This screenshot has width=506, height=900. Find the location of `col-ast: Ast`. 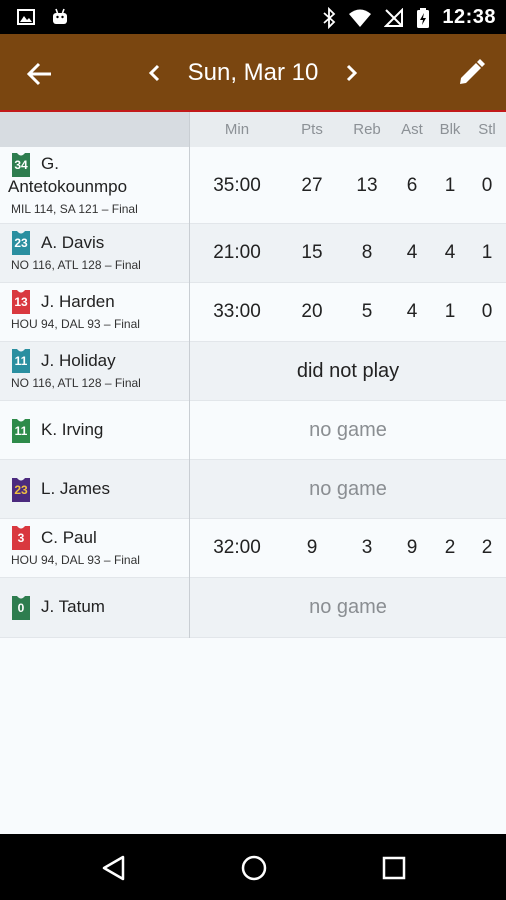

col-ast: Ast is located at coordinates (412, 129).